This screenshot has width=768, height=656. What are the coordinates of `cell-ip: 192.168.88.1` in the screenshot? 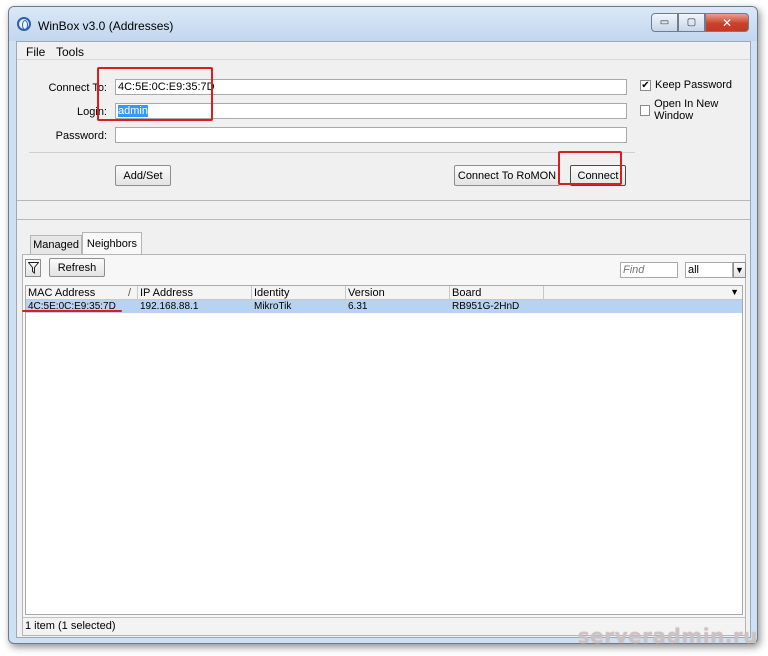 It's located at (169, 306).